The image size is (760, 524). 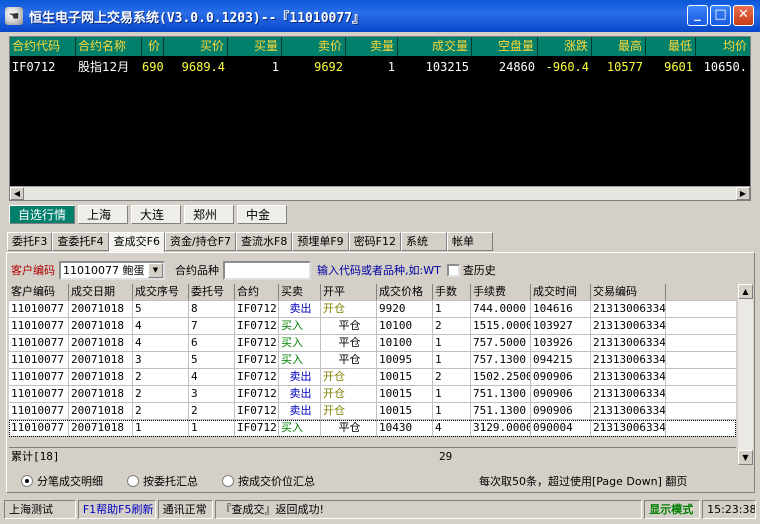 I want to click on tab-query-orders: 查委托F4, so click(x=80, y=241).